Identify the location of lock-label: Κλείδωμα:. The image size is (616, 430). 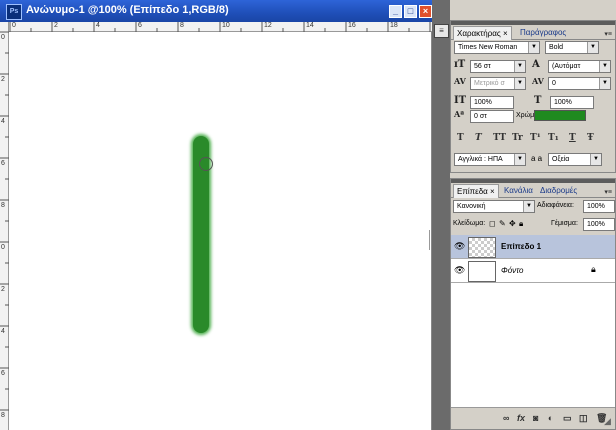
(469, 223).